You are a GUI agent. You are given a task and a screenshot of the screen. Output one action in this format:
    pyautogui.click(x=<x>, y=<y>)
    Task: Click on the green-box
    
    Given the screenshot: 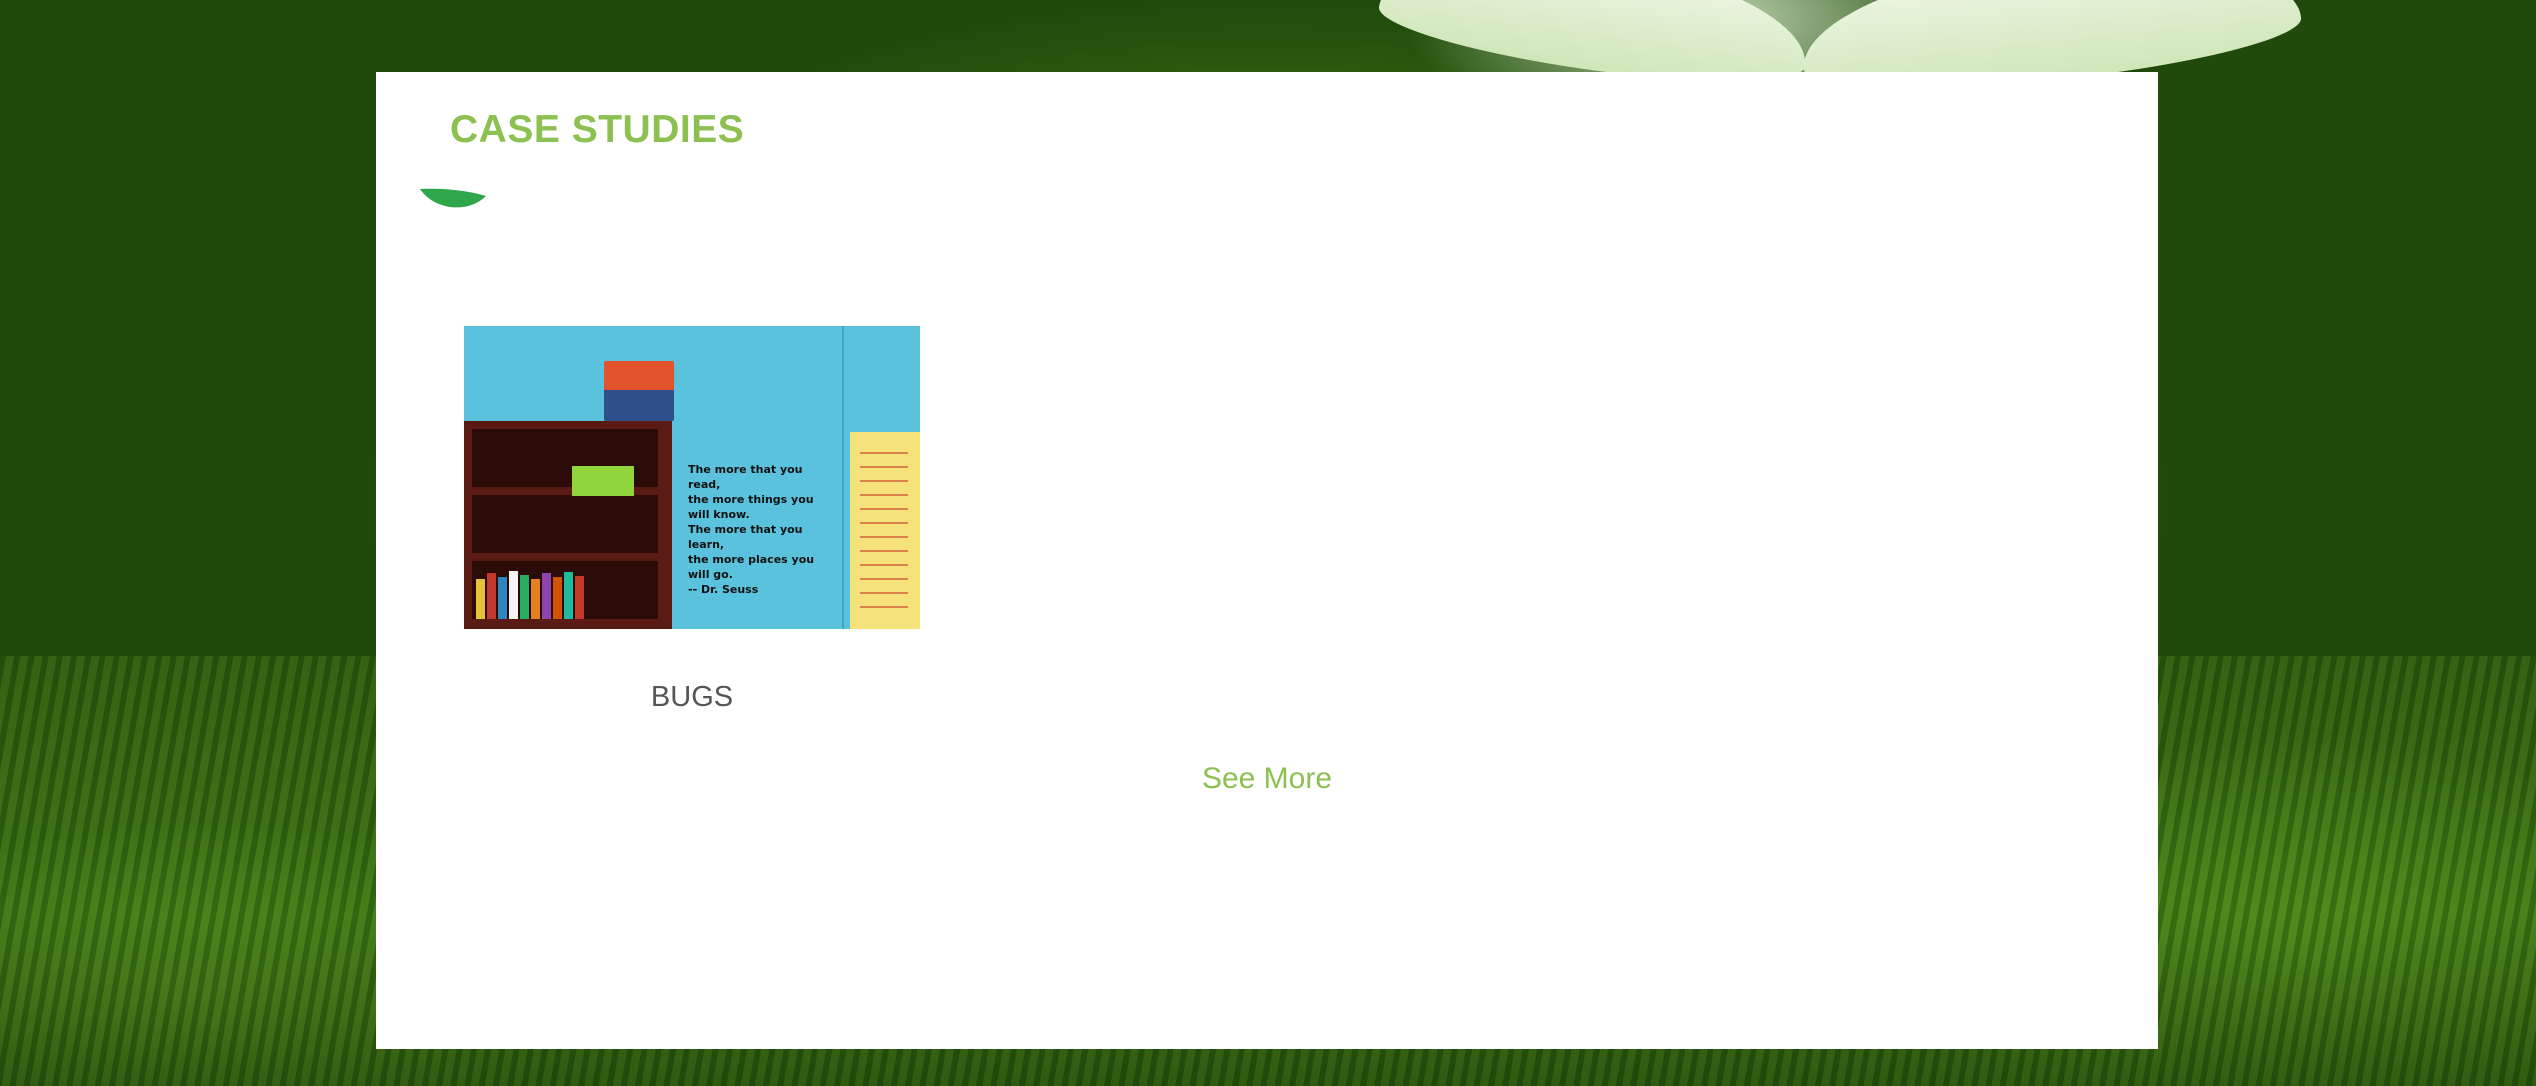 What is the action you would take?
    pyautogui.click(x=603, y=481)
    